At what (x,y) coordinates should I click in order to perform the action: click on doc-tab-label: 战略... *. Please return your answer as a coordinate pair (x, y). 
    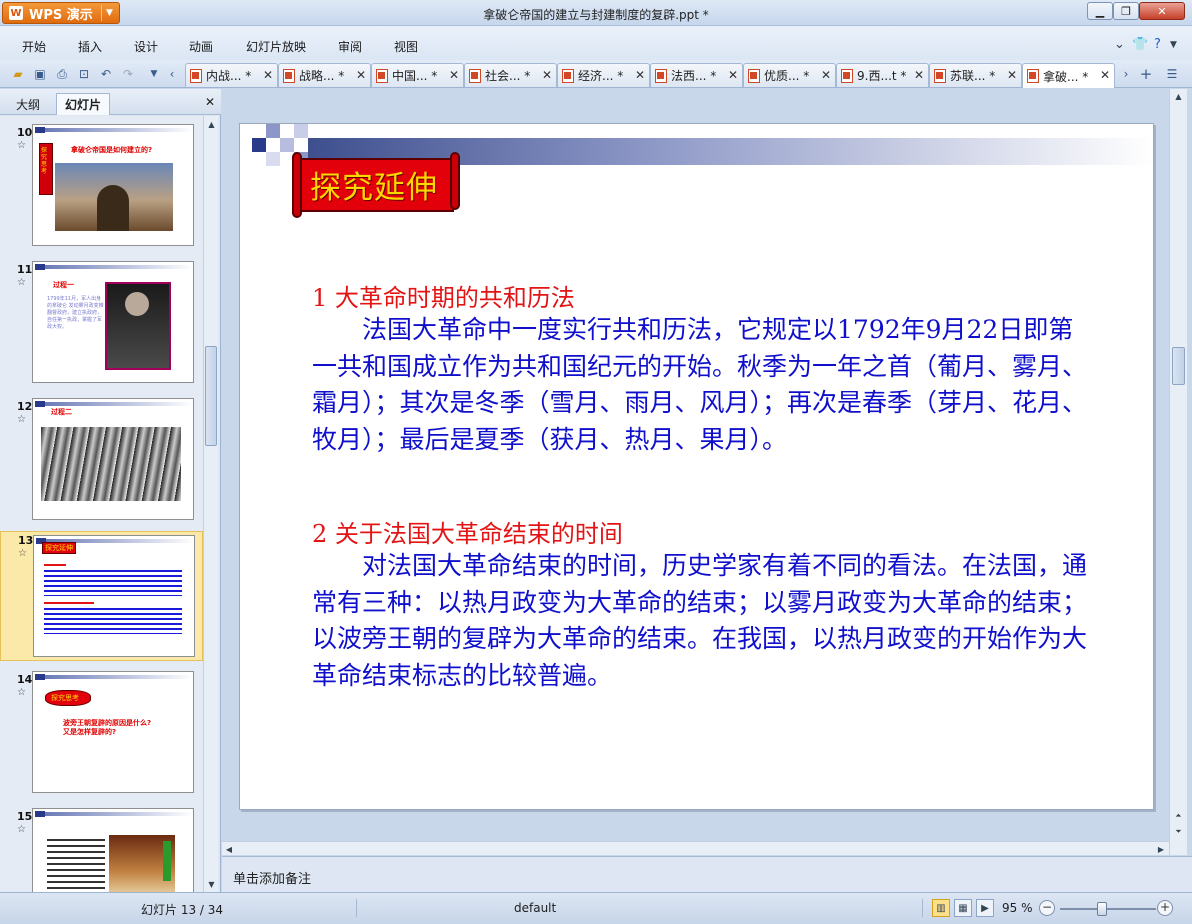
    Looking at the image, I should click on (322, 76).